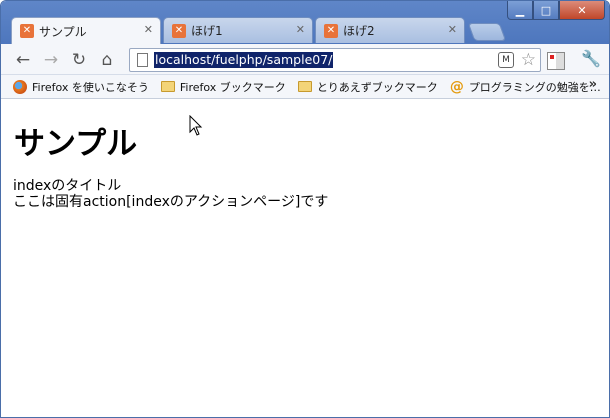 The width and height of the screenshot is (610, 418). Describe the element at coordinates (520, 10) in the screenshot. I see `minimize-button: ▁` at that location.